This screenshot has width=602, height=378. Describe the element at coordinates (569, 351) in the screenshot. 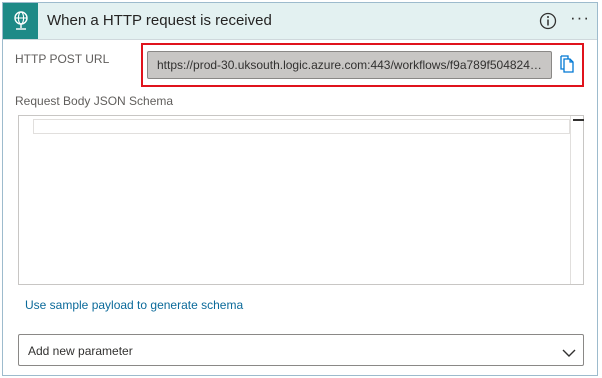

I see `chevron-down-icon` at that location.